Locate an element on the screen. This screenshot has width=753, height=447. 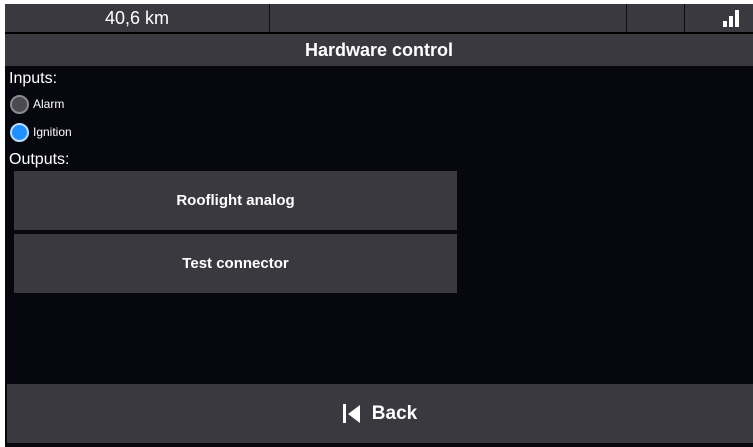
alarm-label: Alarm is located at coordinates (49, 104).